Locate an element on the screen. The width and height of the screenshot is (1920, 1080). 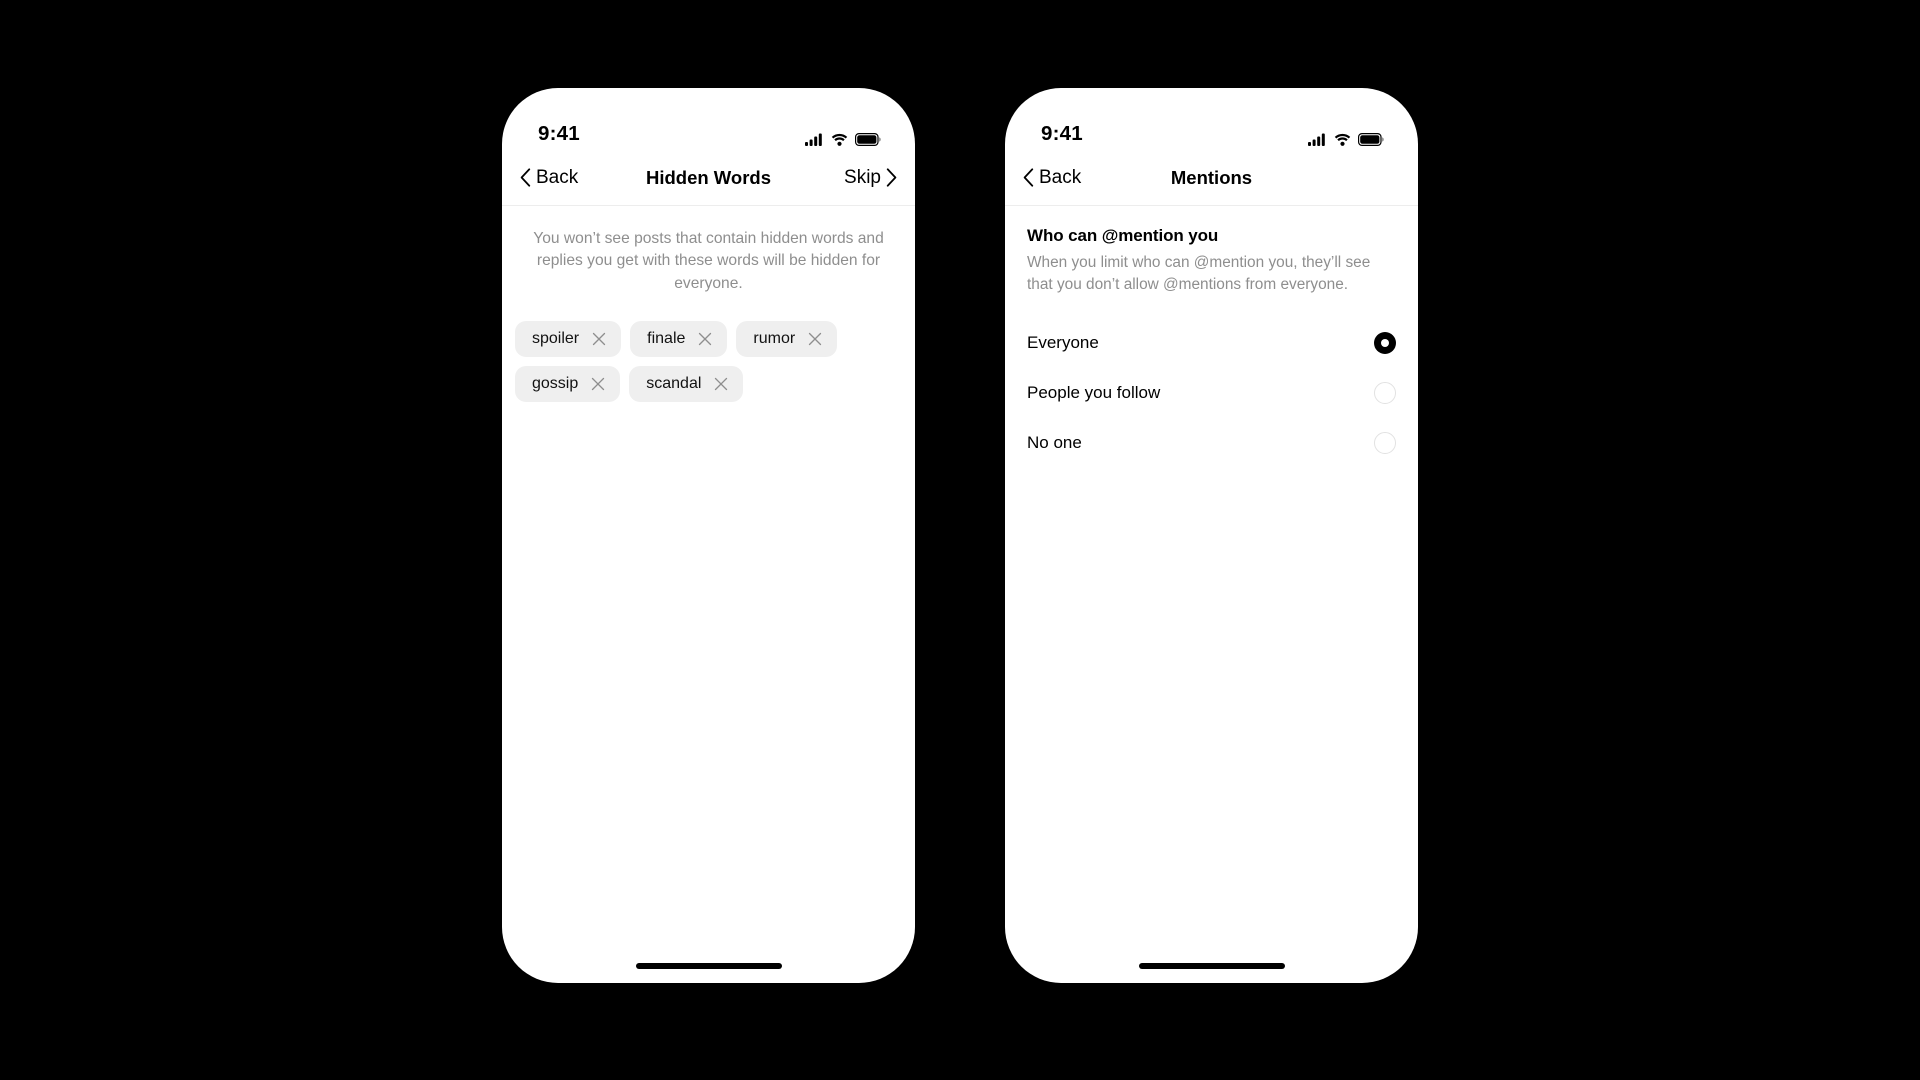
radio-selected-icon is located at coordinates (1385, 343).